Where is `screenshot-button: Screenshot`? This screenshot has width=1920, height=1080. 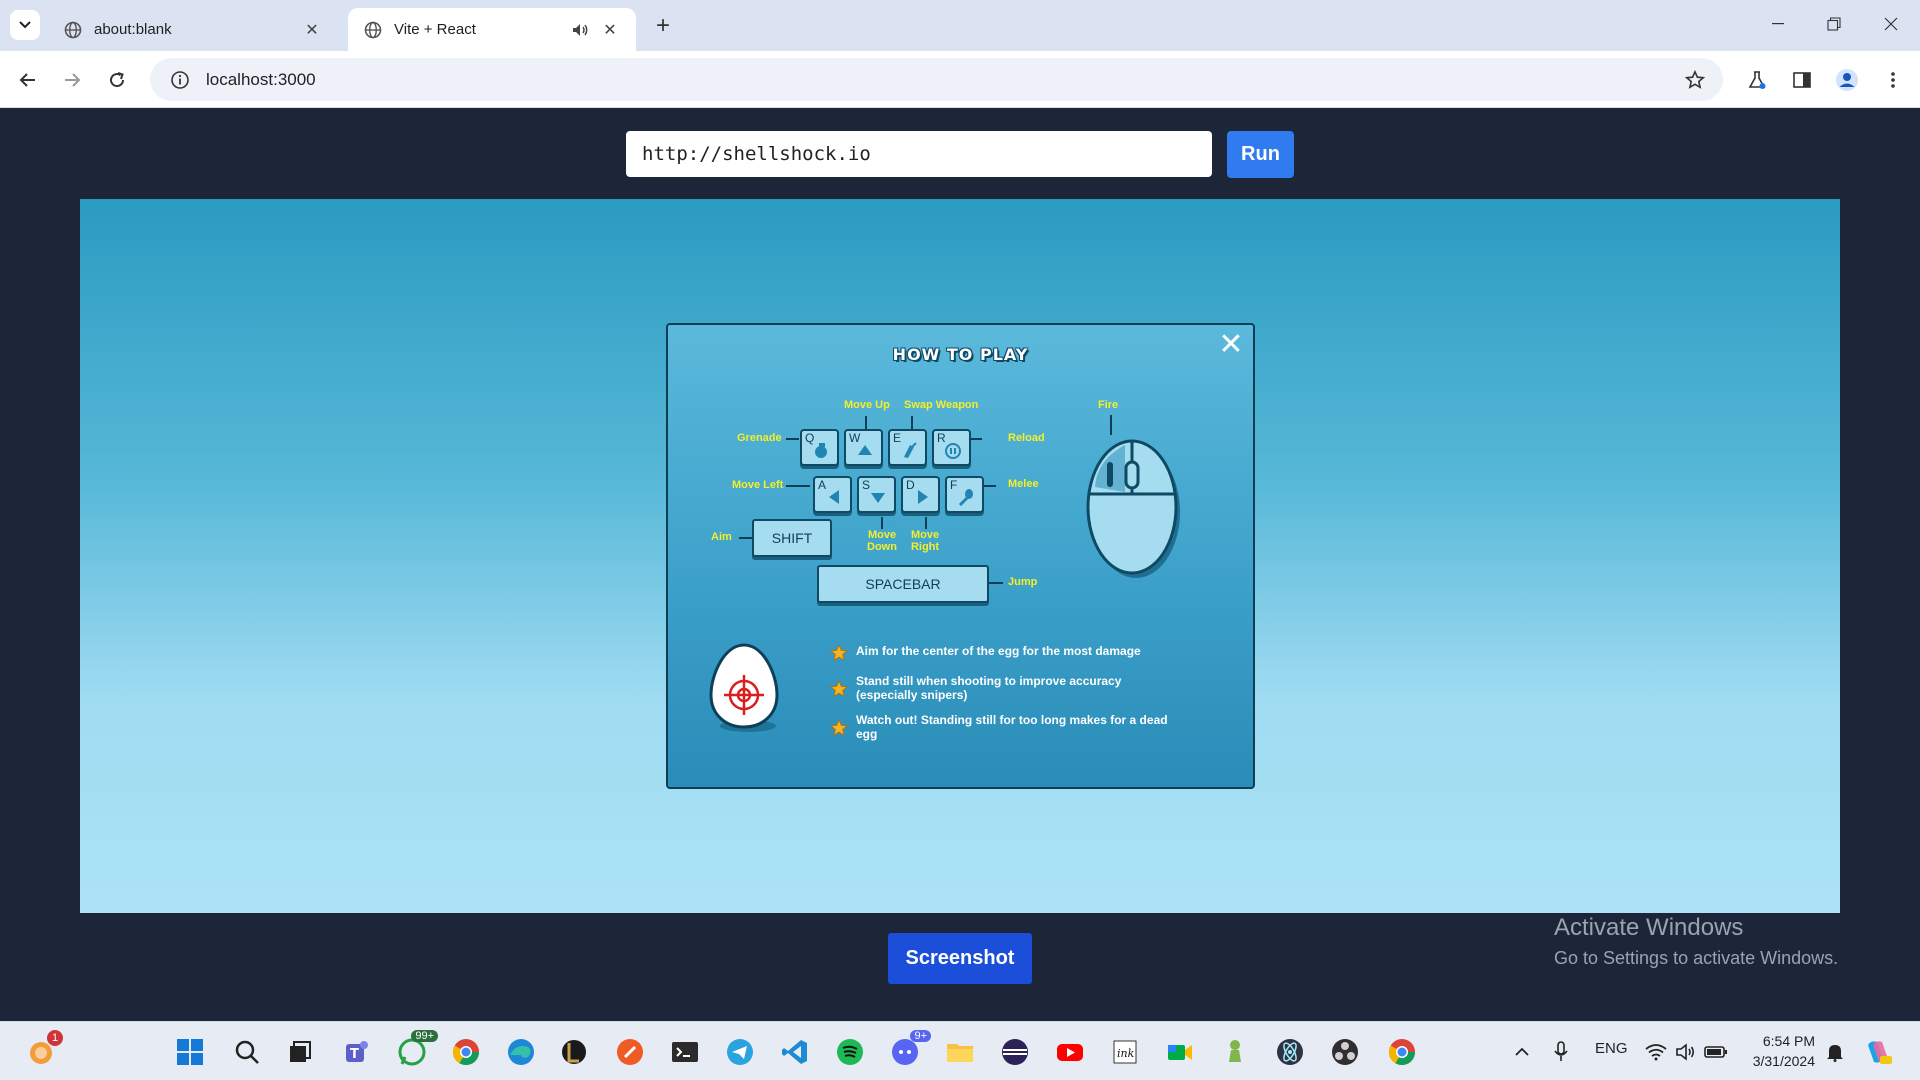
screenshot-button: Screenshot is located at coordinates (960, 958).